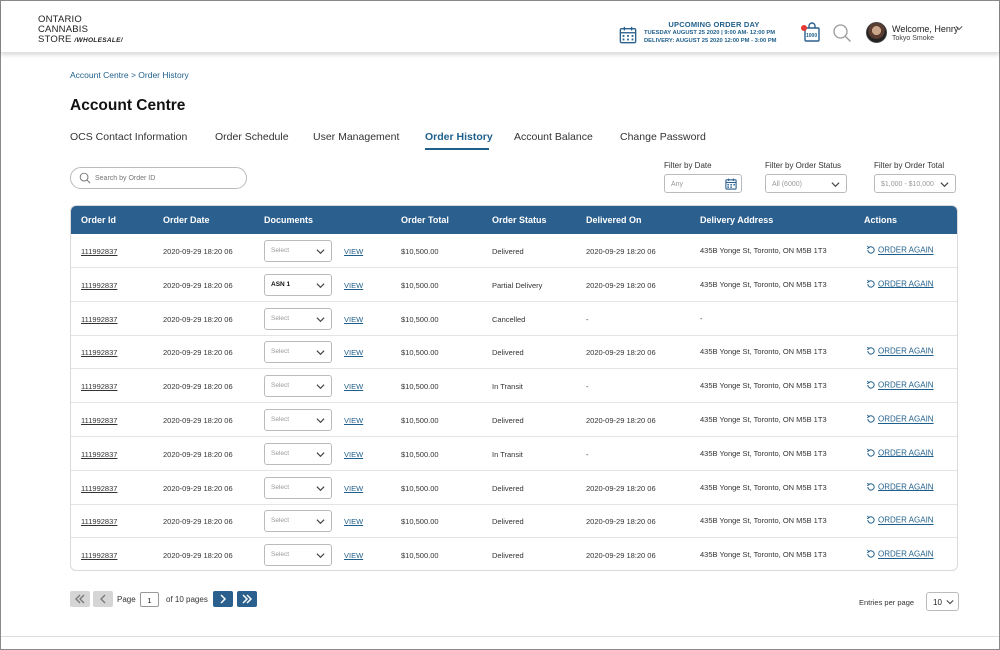 The height and width of the screenshot is (650, 1000). I want to click on first-page-button, so click(80, 599).